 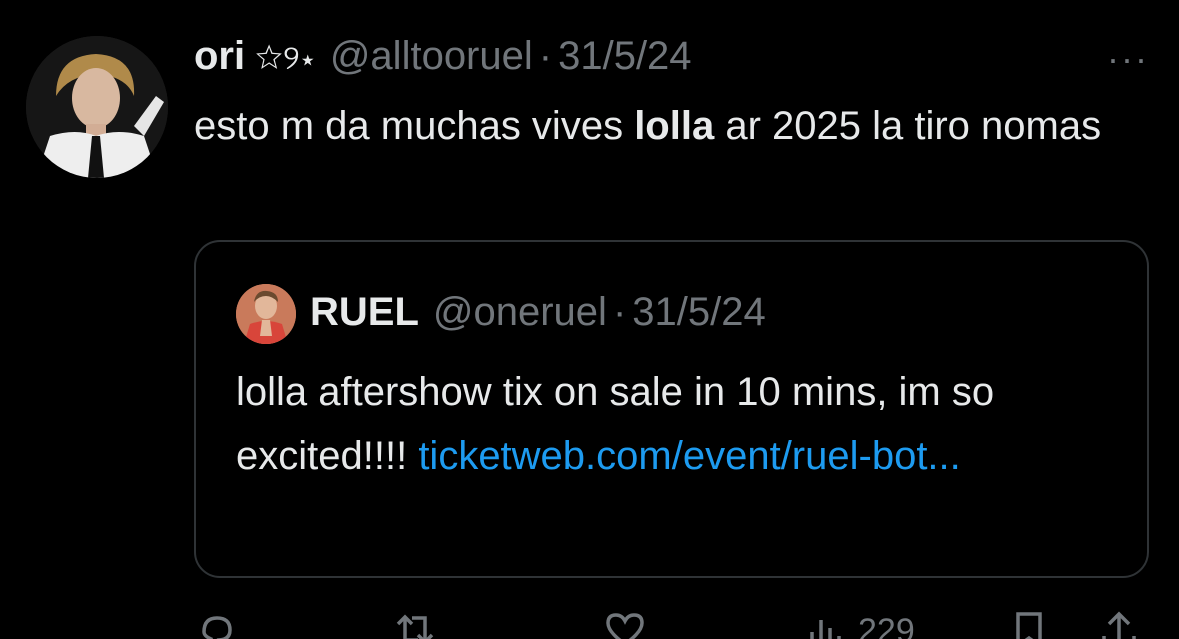 I want to click on share-button, so click(x=1119, y=622).